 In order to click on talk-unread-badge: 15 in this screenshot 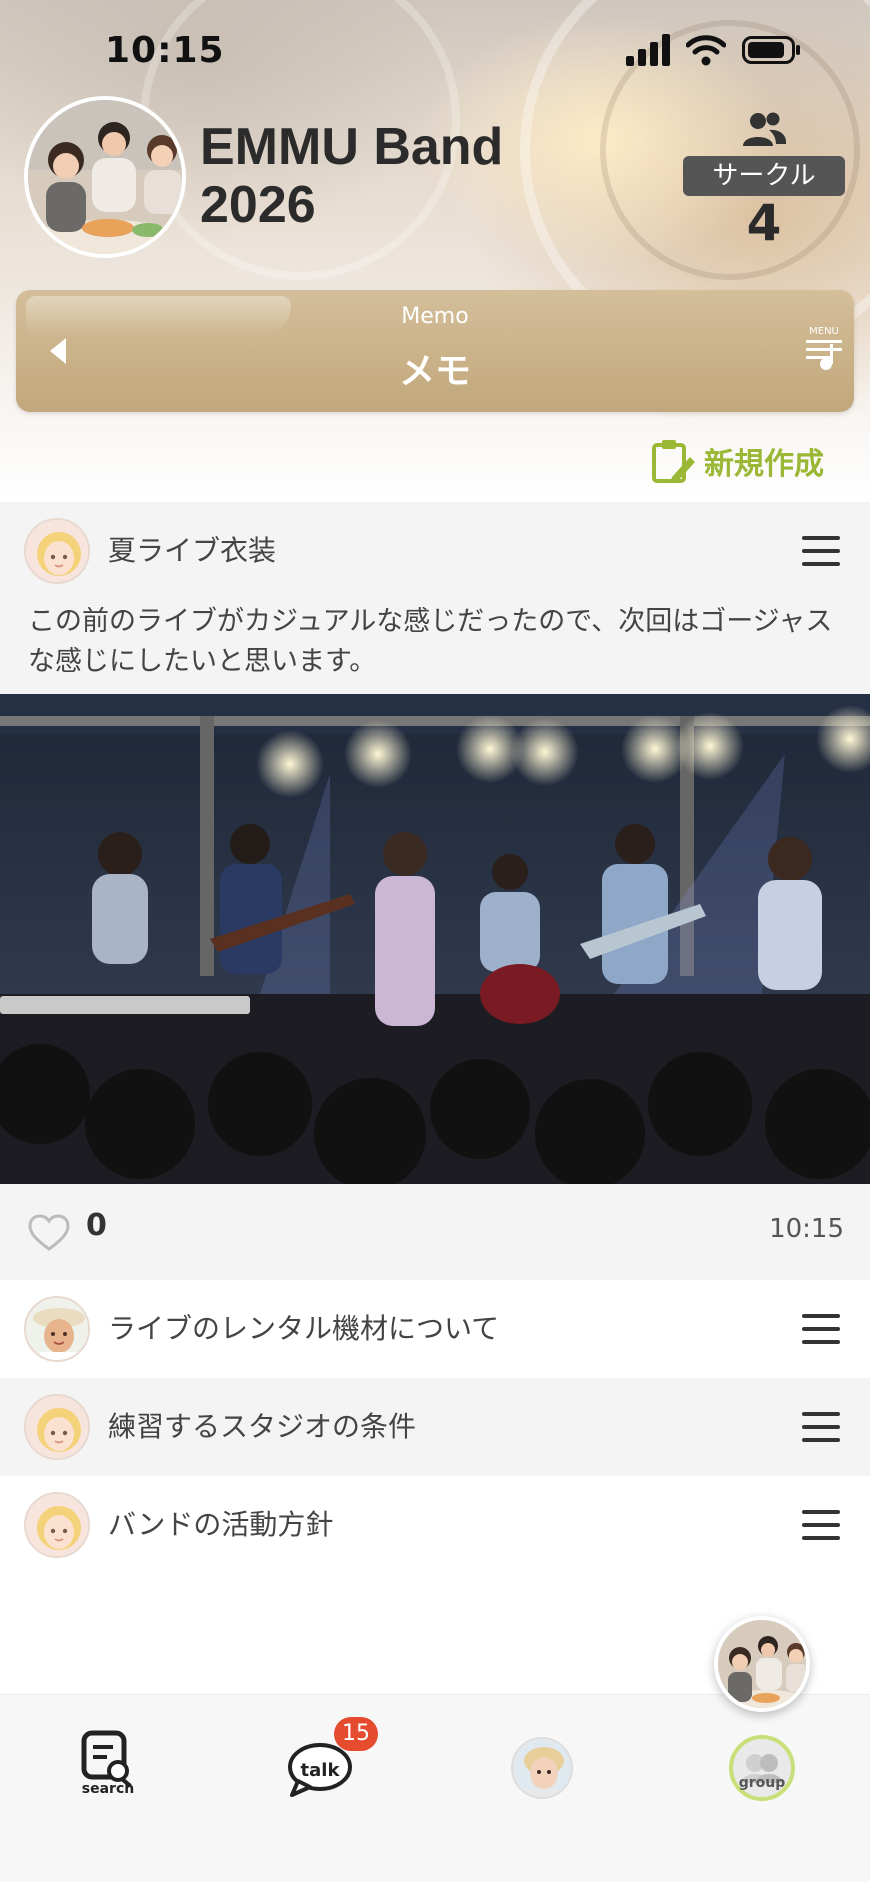, I will do `click(356, 1734)`.